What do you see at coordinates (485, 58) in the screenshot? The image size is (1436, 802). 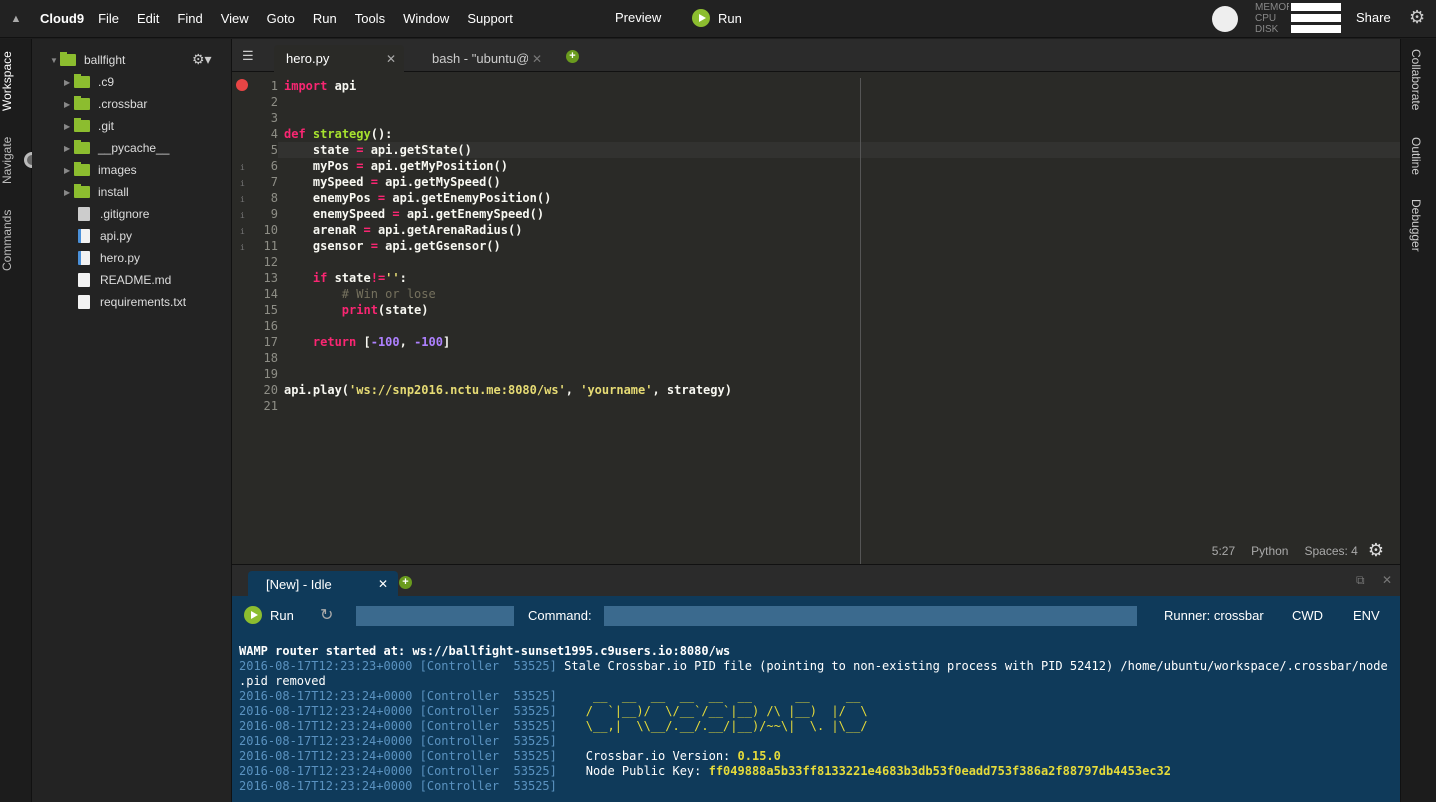 I see `tab-bash: bash - "ubuntu@ ✕` at bounding box center [485, 58].